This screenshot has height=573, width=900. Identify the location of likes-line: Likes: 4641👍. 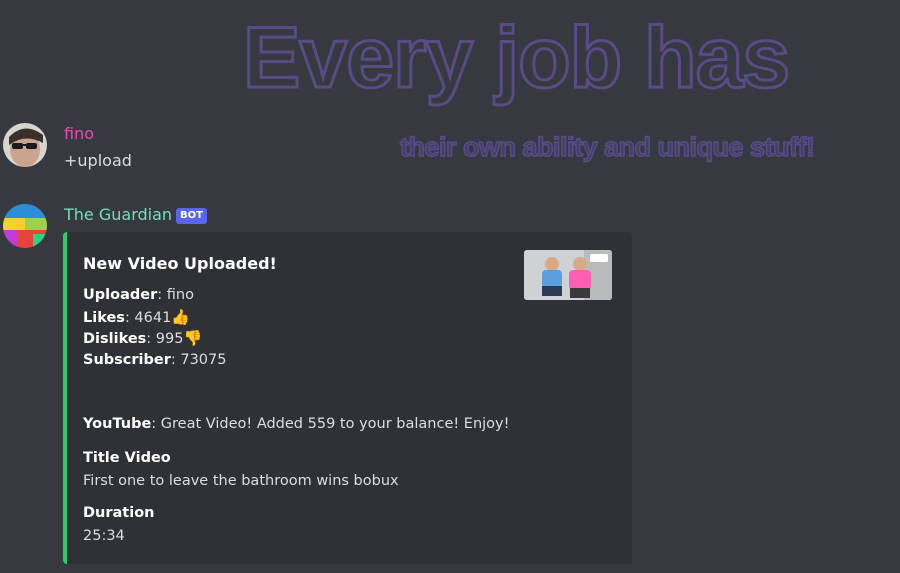
(296, 318).